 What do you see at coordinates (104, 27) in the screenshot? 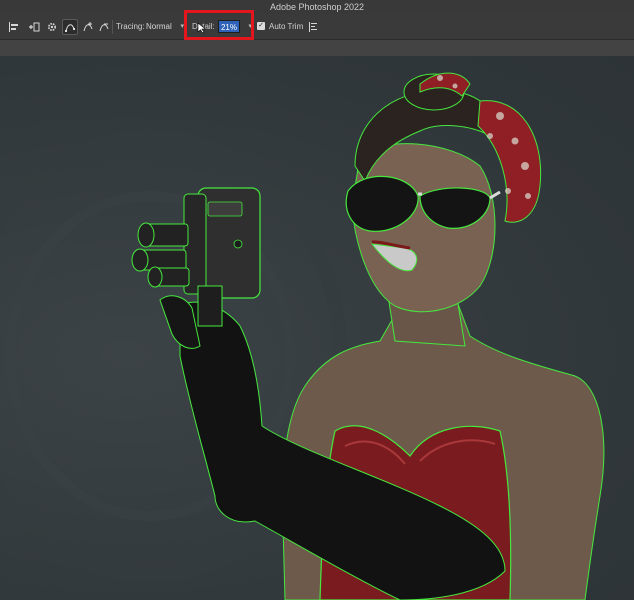
I see `path-subtract-icon` at bounding box center [104, 27].